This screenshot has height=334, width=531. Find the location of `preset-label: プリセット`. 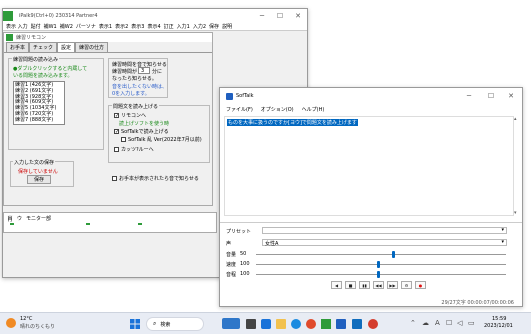

preset-label: プリセット is located at coordinates (239, 232).